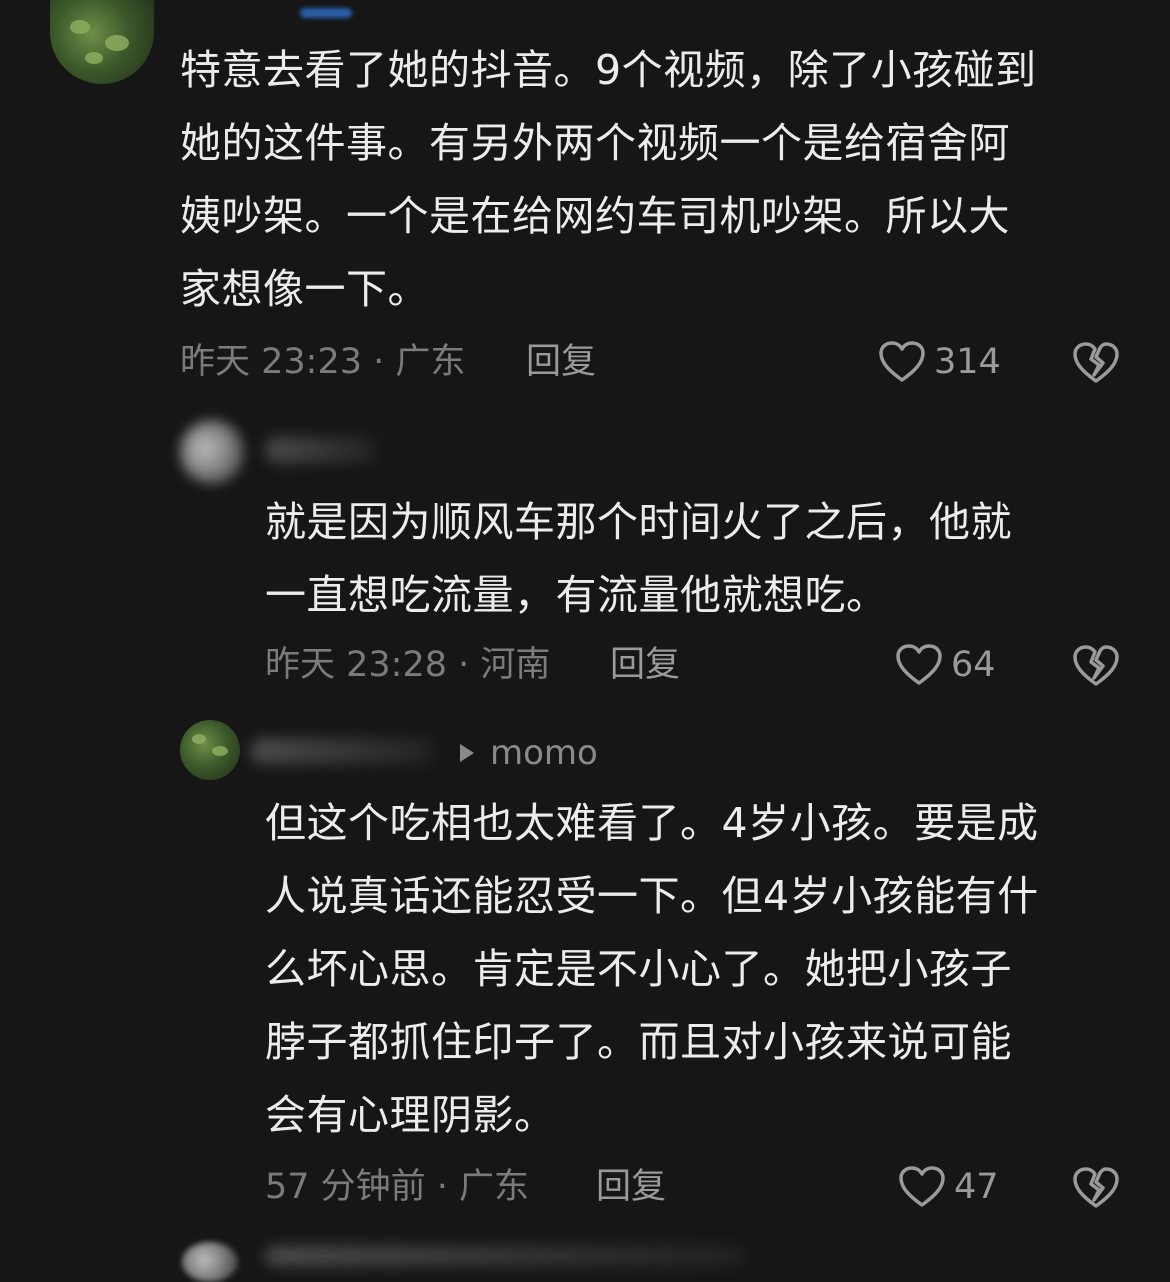  I want to click on like-count: 47, so click(976, 1187).